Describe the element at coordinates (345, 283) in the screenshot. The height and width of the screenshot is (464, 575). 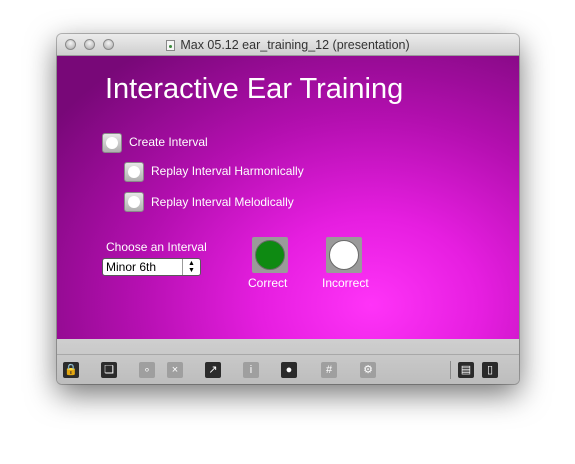
I see `incorrect-label: Incorrect` at that location.